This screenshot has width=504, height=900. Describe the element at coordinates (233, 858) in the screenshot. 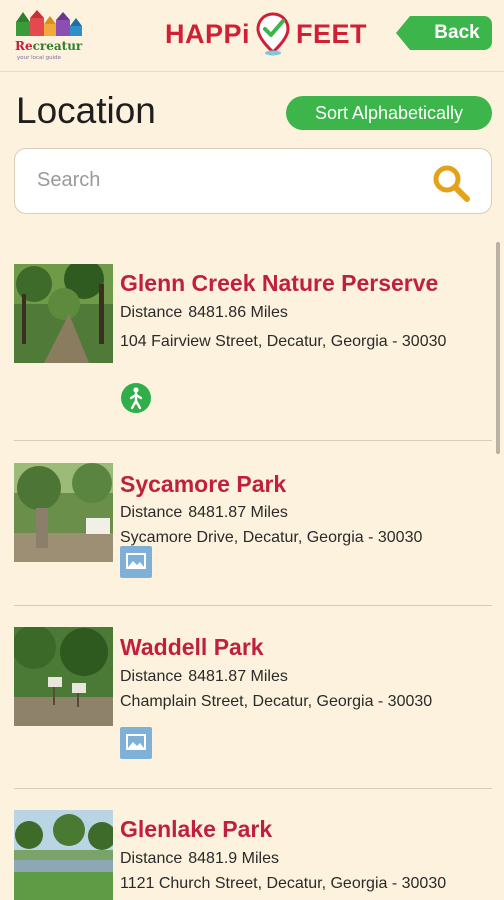

I see `distance-value: 8481.9 Miles` at that location.